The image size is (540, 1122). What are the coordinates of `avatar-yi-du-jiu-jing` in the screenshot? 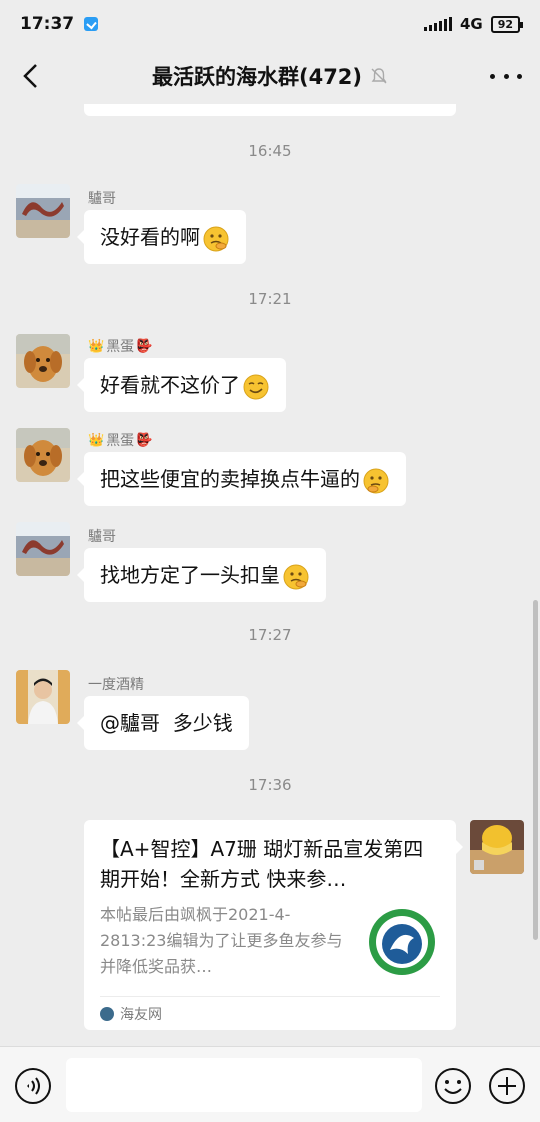 It's located at (43, 697).